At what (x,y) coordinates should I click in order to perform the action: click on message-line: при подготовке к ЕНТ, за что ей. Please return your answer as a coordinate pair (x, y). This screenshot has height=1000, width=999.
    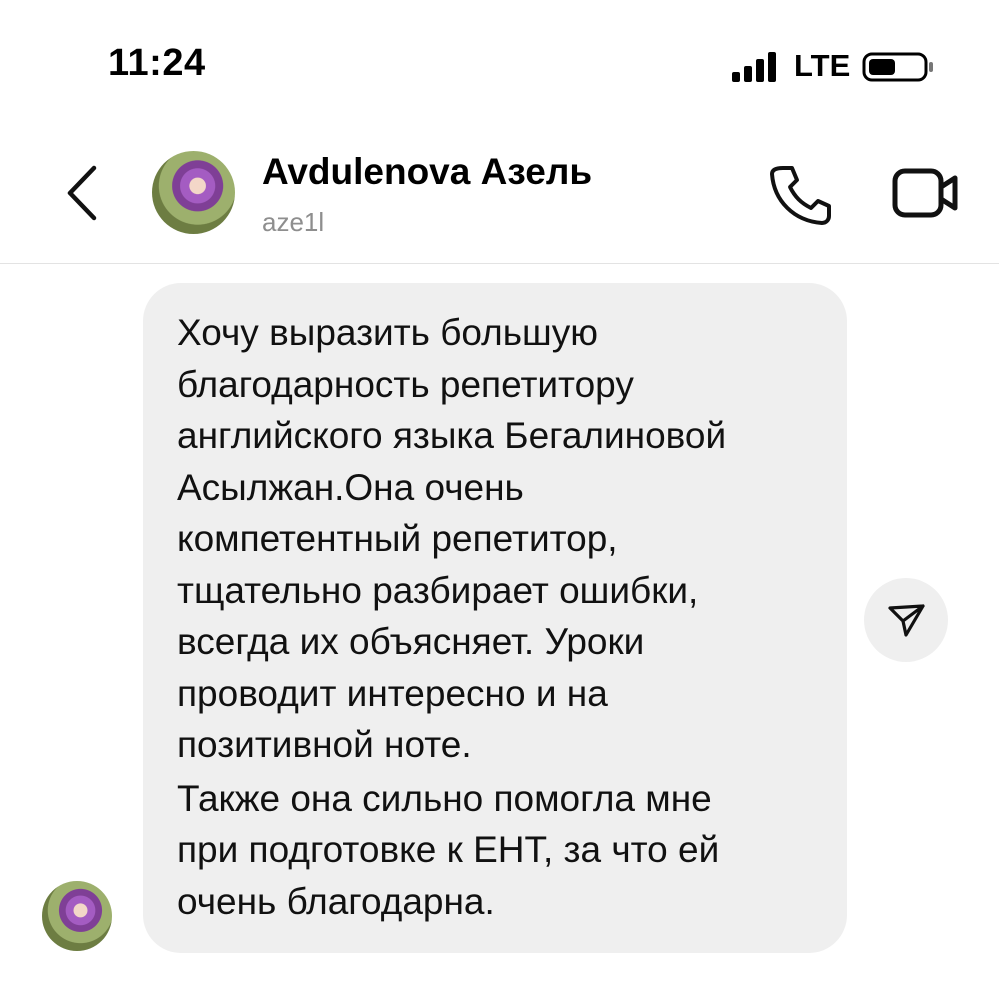
    Looking at the image, I should click on (448, 849).